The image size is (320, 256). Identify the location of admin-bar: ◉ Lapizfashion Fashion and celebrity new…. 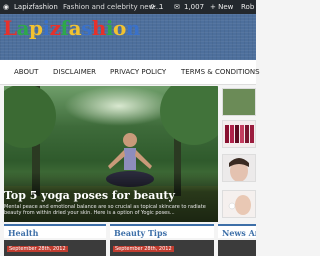
(128, 7).